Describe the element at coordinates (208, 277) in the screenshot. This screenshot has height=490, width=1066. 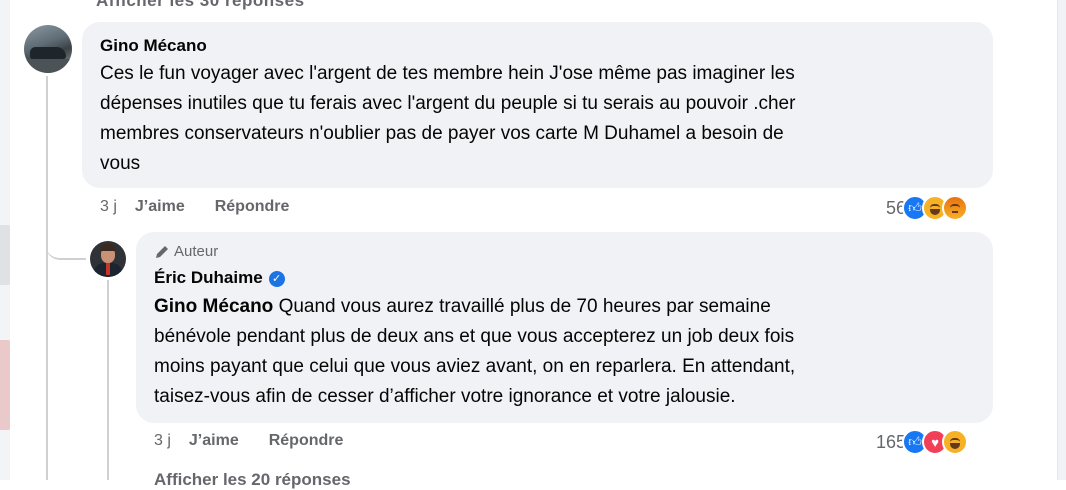
I see `reply-author-name: Éric Duhaime` at that location.